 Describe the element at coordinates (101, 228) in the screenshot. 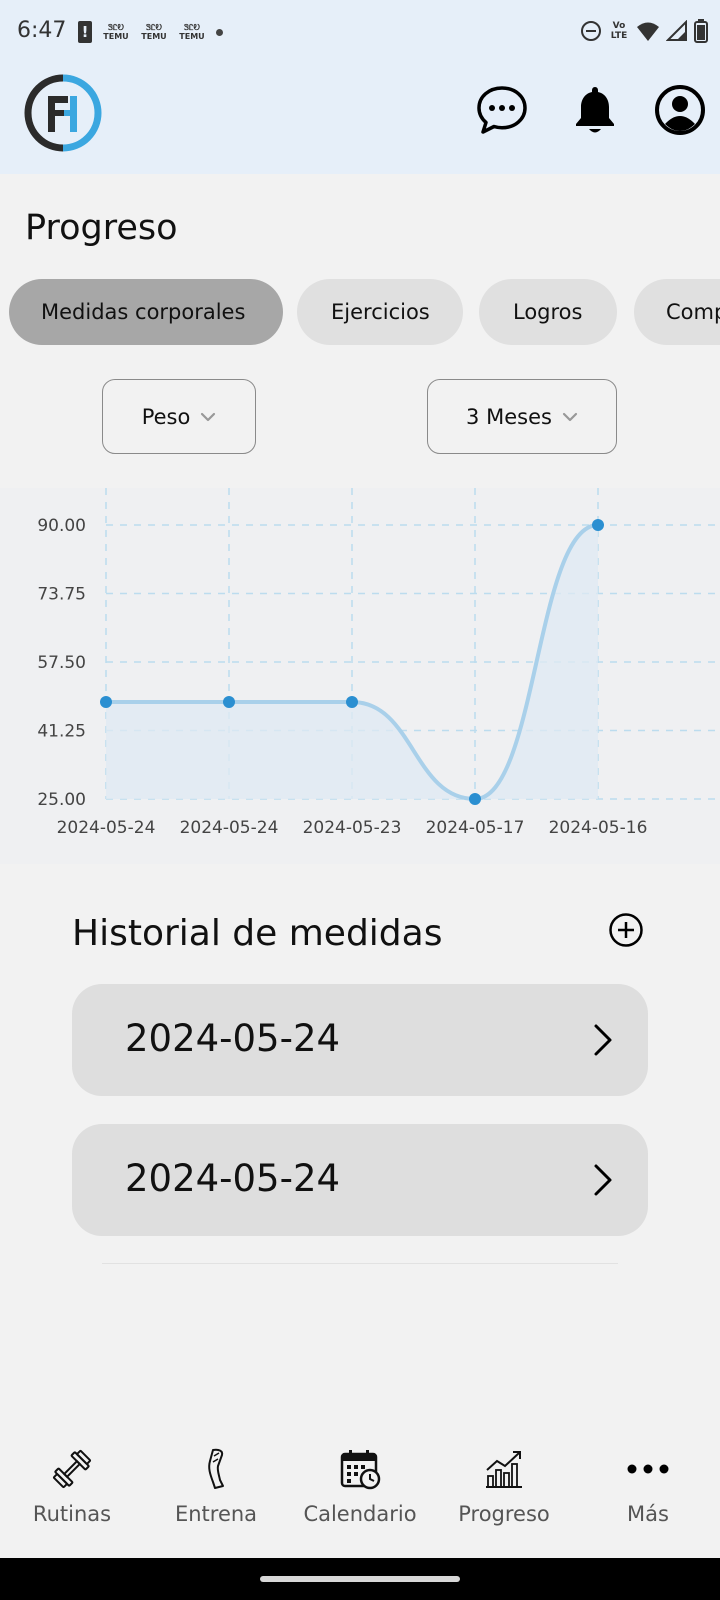

I see `page-title: Progreso` at that location.